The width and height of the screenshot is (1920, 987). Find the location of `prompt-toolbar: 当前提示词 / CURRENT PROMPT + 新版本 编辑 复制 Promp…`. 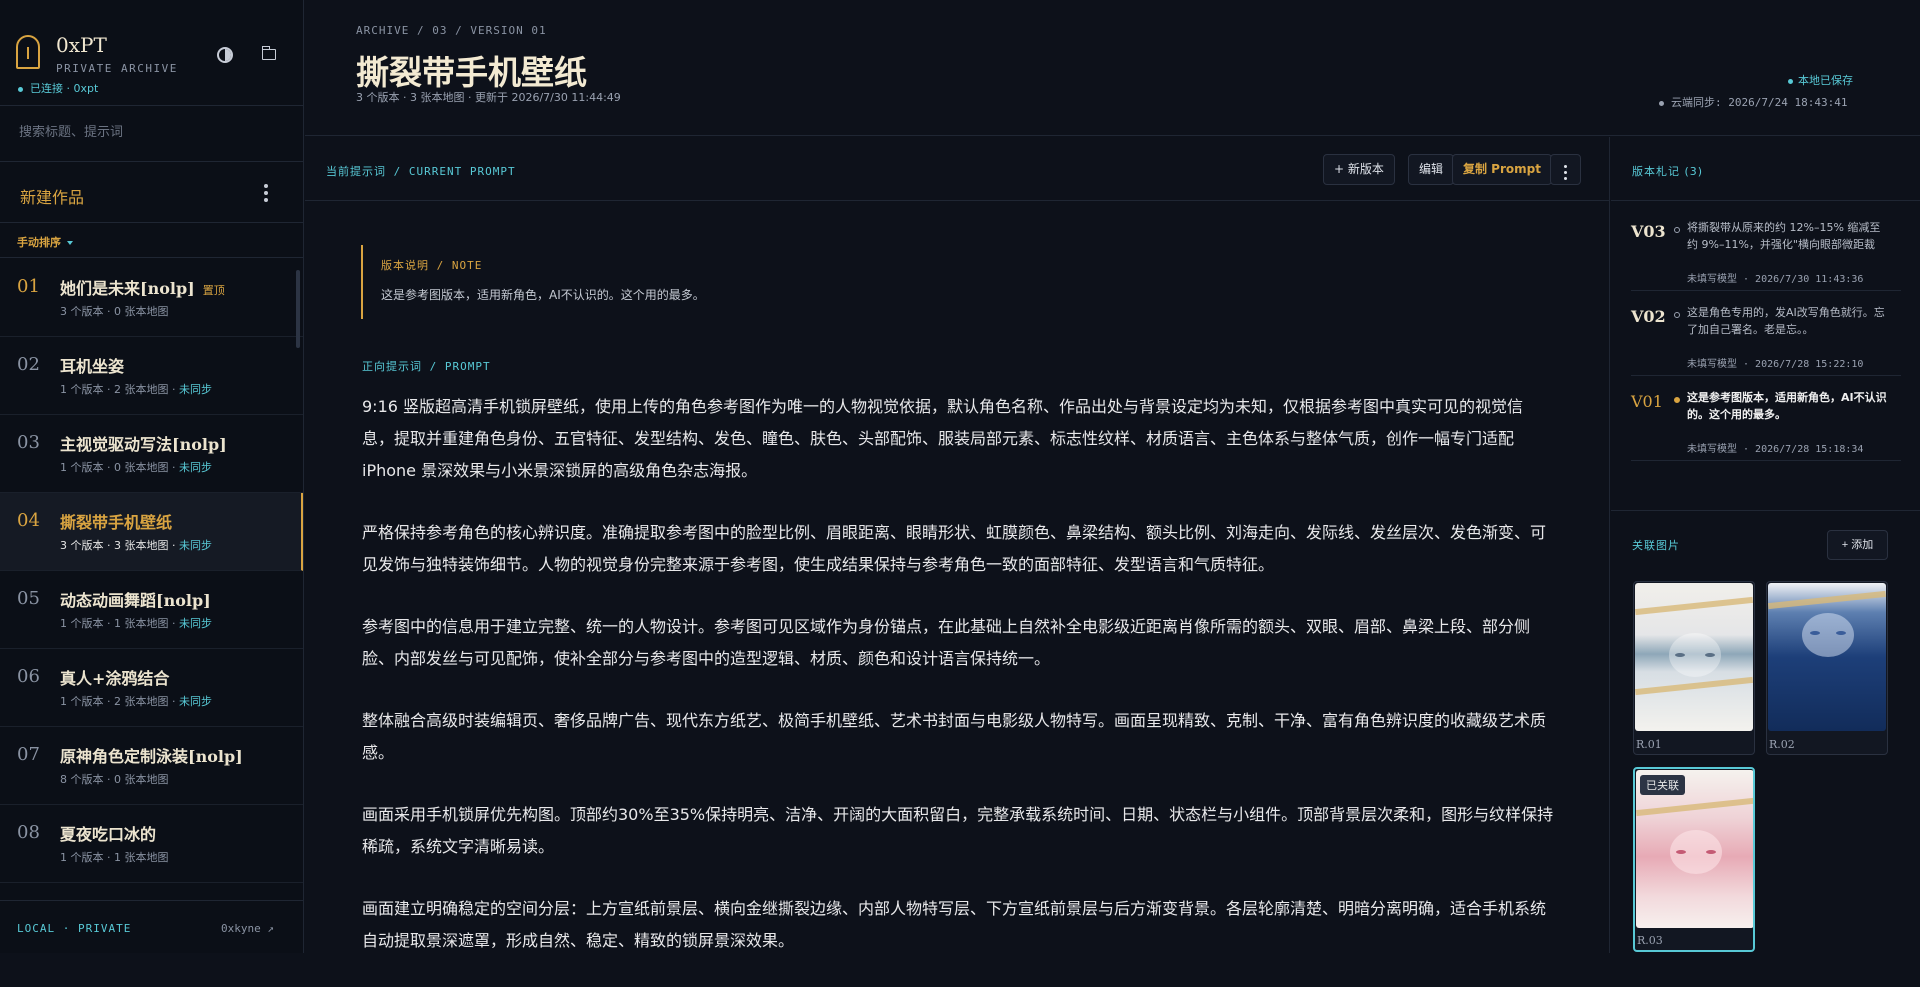

prompt-toolbar: 当前提示词 / CURRENT PROMPT + 新版本 编辑 复制 Promp… is located at coordinates (957, 169).